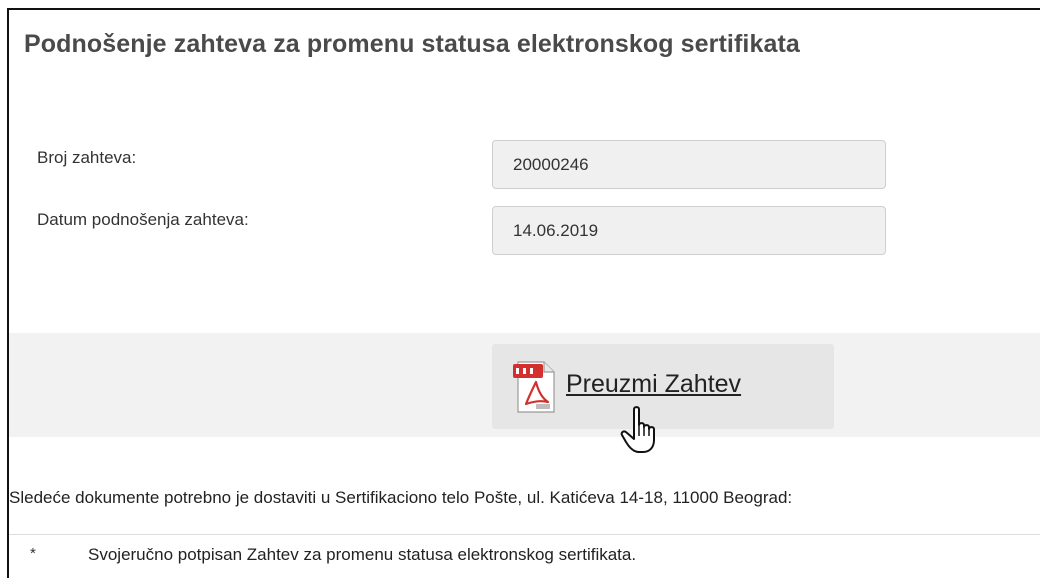  I want to click on request-number-field, so click(689, 164).